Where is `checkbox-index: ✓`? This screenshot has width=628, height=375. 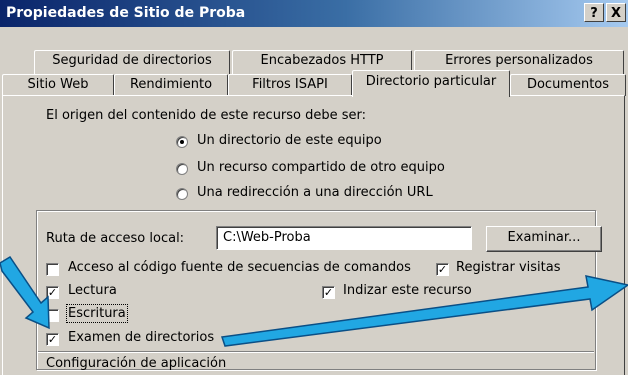
checkbox-index: ✓ is located at coordinates (328, 292).